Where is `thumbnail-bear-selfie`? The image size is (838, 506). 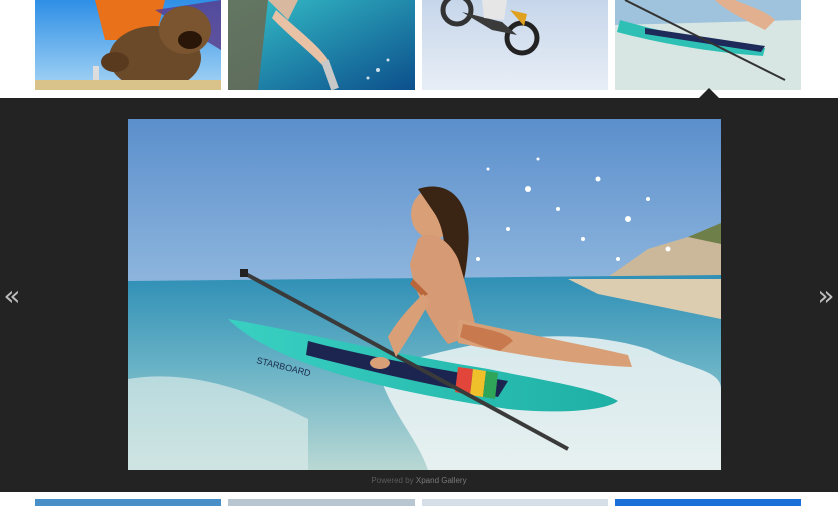
thumbnail-bear-selfie is located at coordinates (128, 45).